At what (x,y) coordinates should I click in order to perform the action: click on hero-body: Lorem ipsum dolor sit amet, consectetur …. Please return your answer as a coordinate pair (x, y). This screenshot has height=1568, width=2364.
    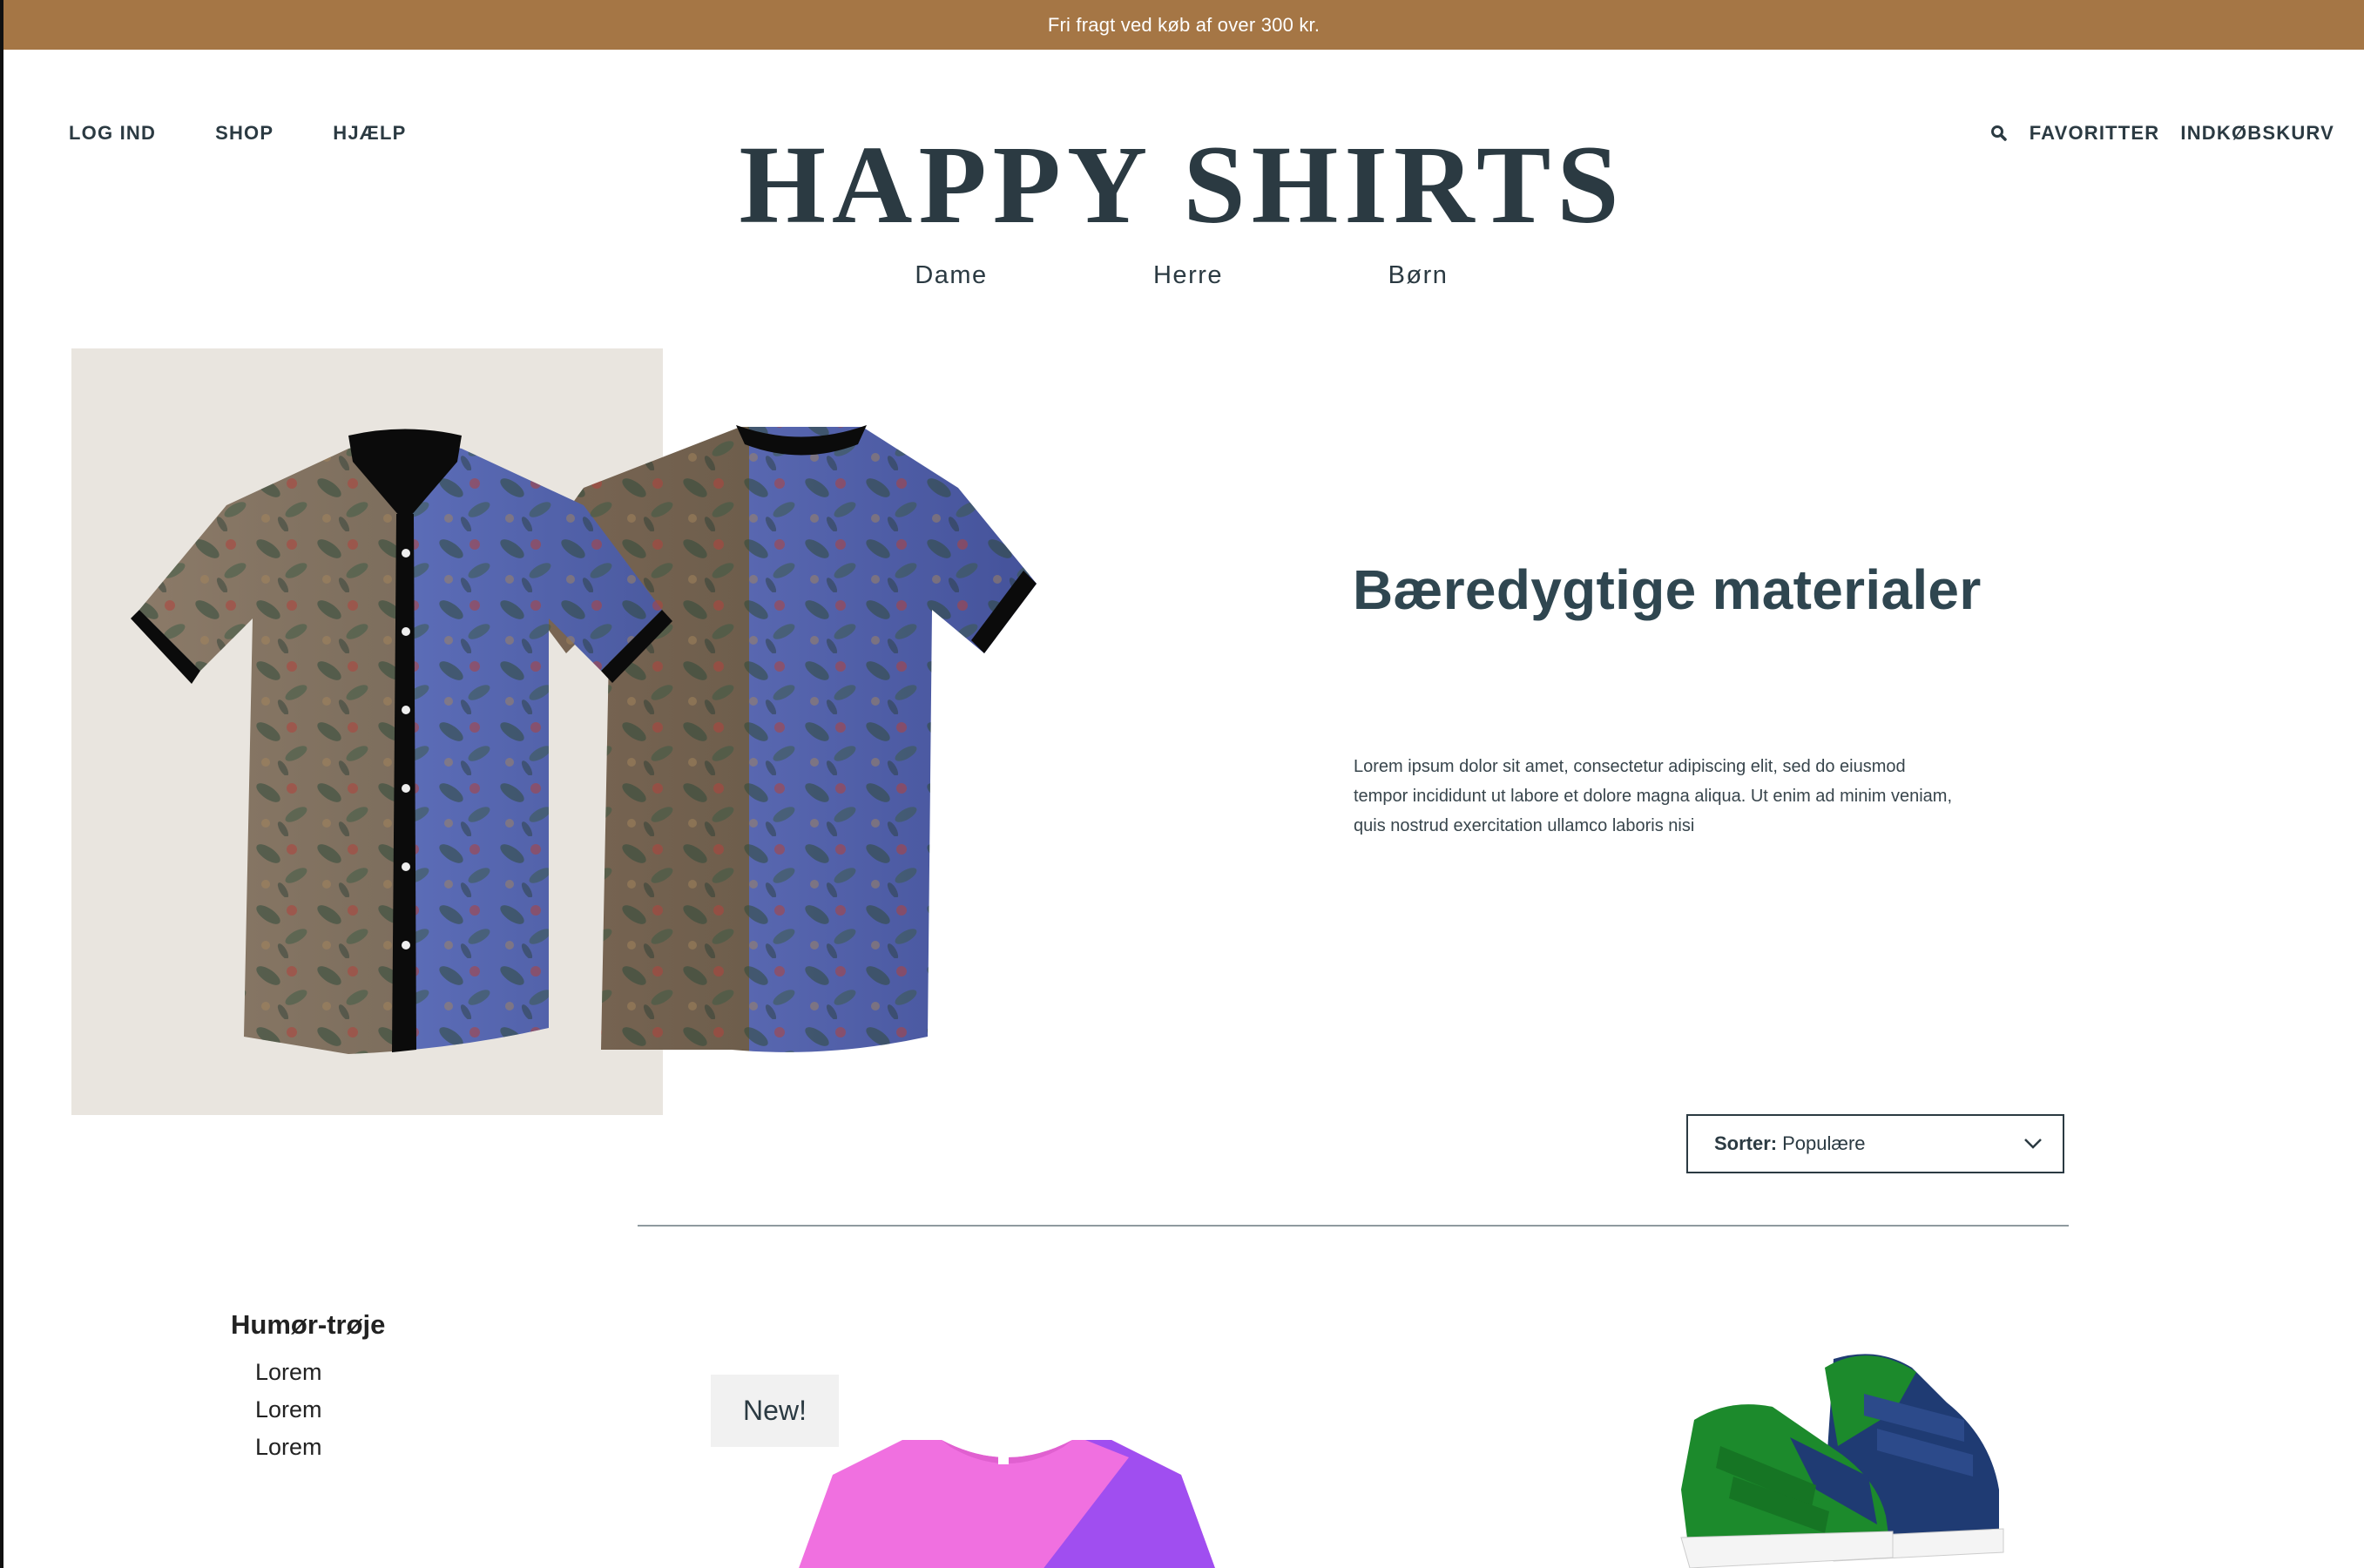
    Looking at the image, I should click on (1653, 796).